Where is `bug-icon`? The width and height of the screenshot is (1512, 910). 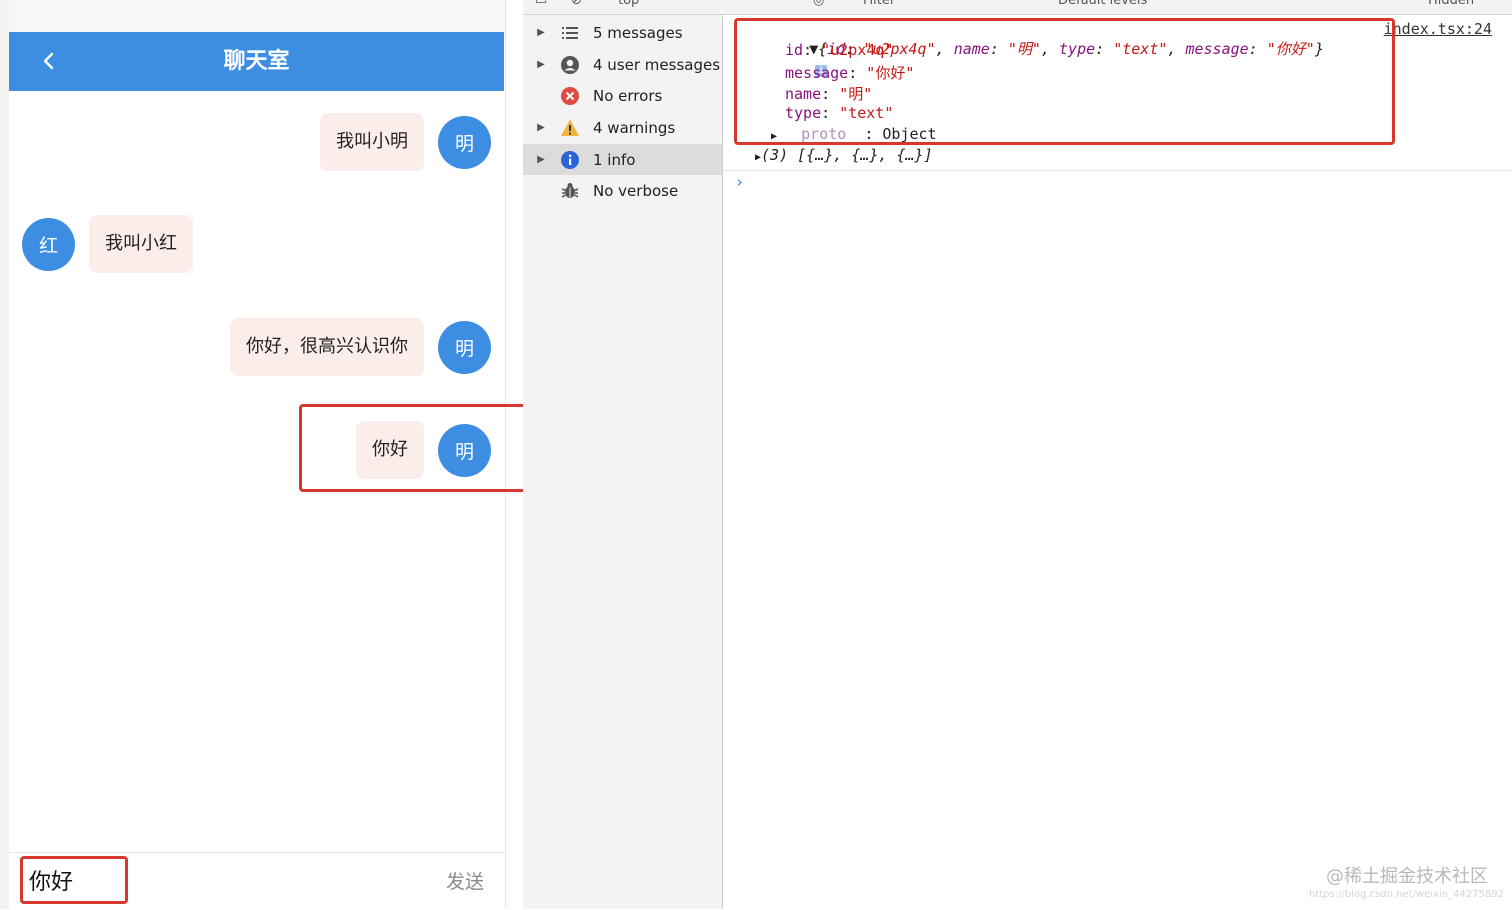 bug-icon is located at coordinates (570, 191).